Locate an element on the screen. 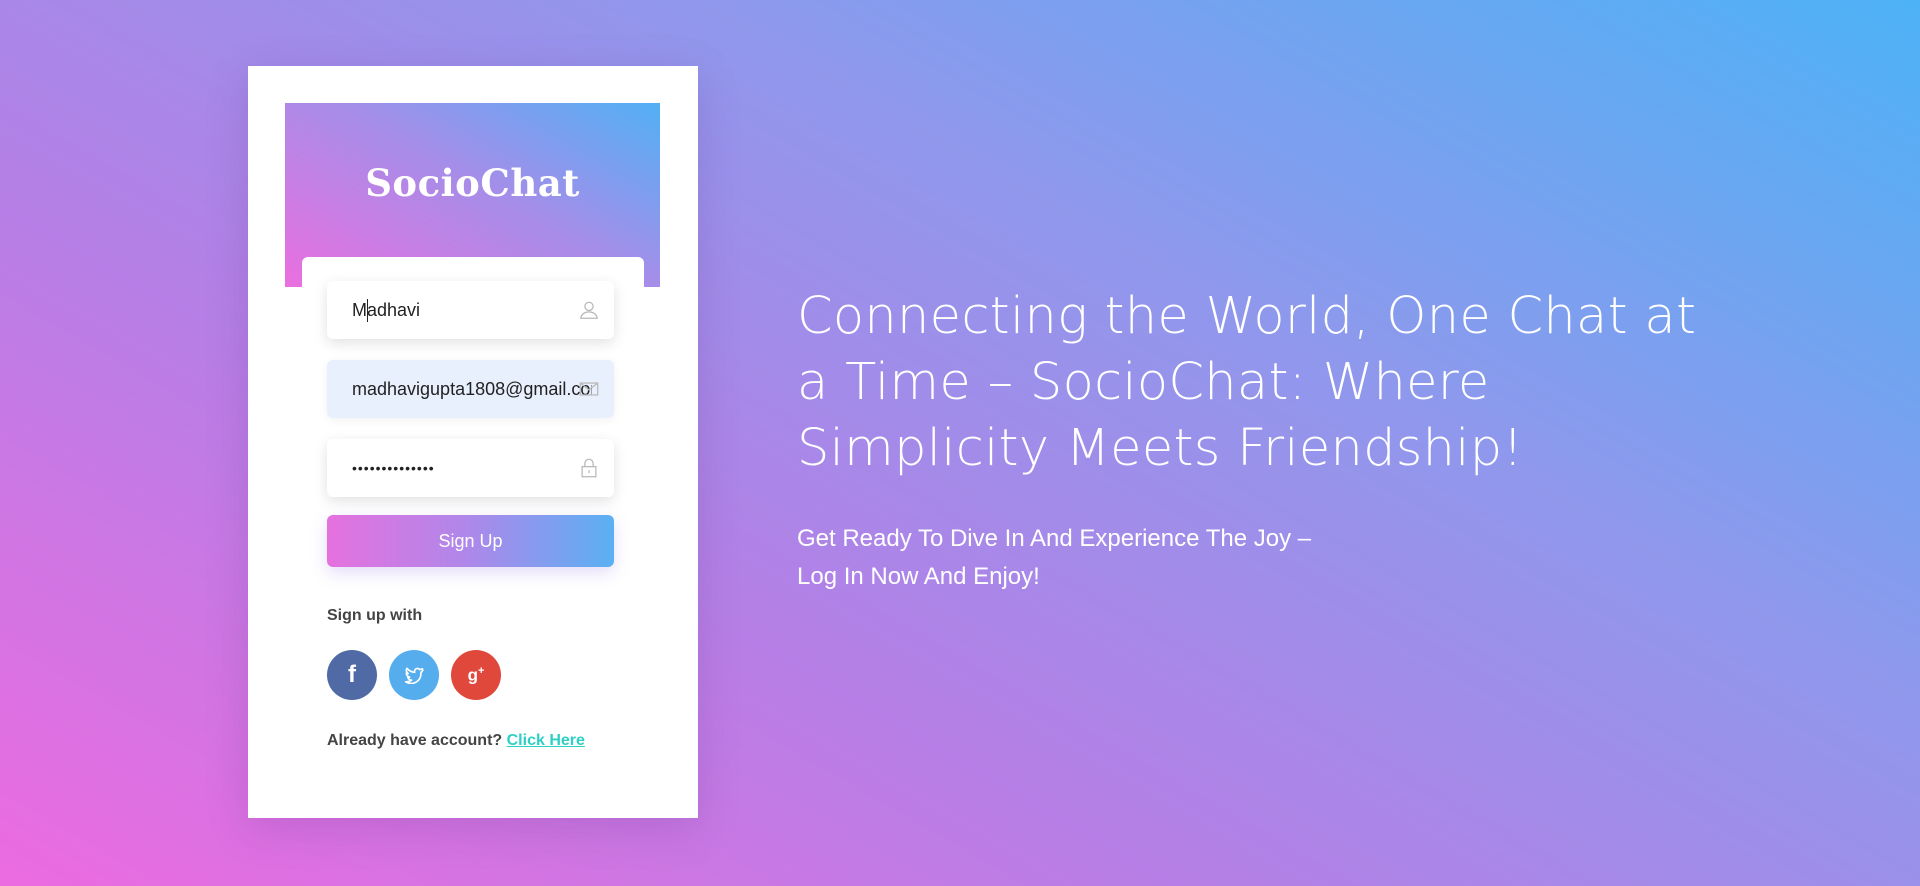 This screenshot has width=1920, height=886. twitter-icon is located at coordinates (414, 675).